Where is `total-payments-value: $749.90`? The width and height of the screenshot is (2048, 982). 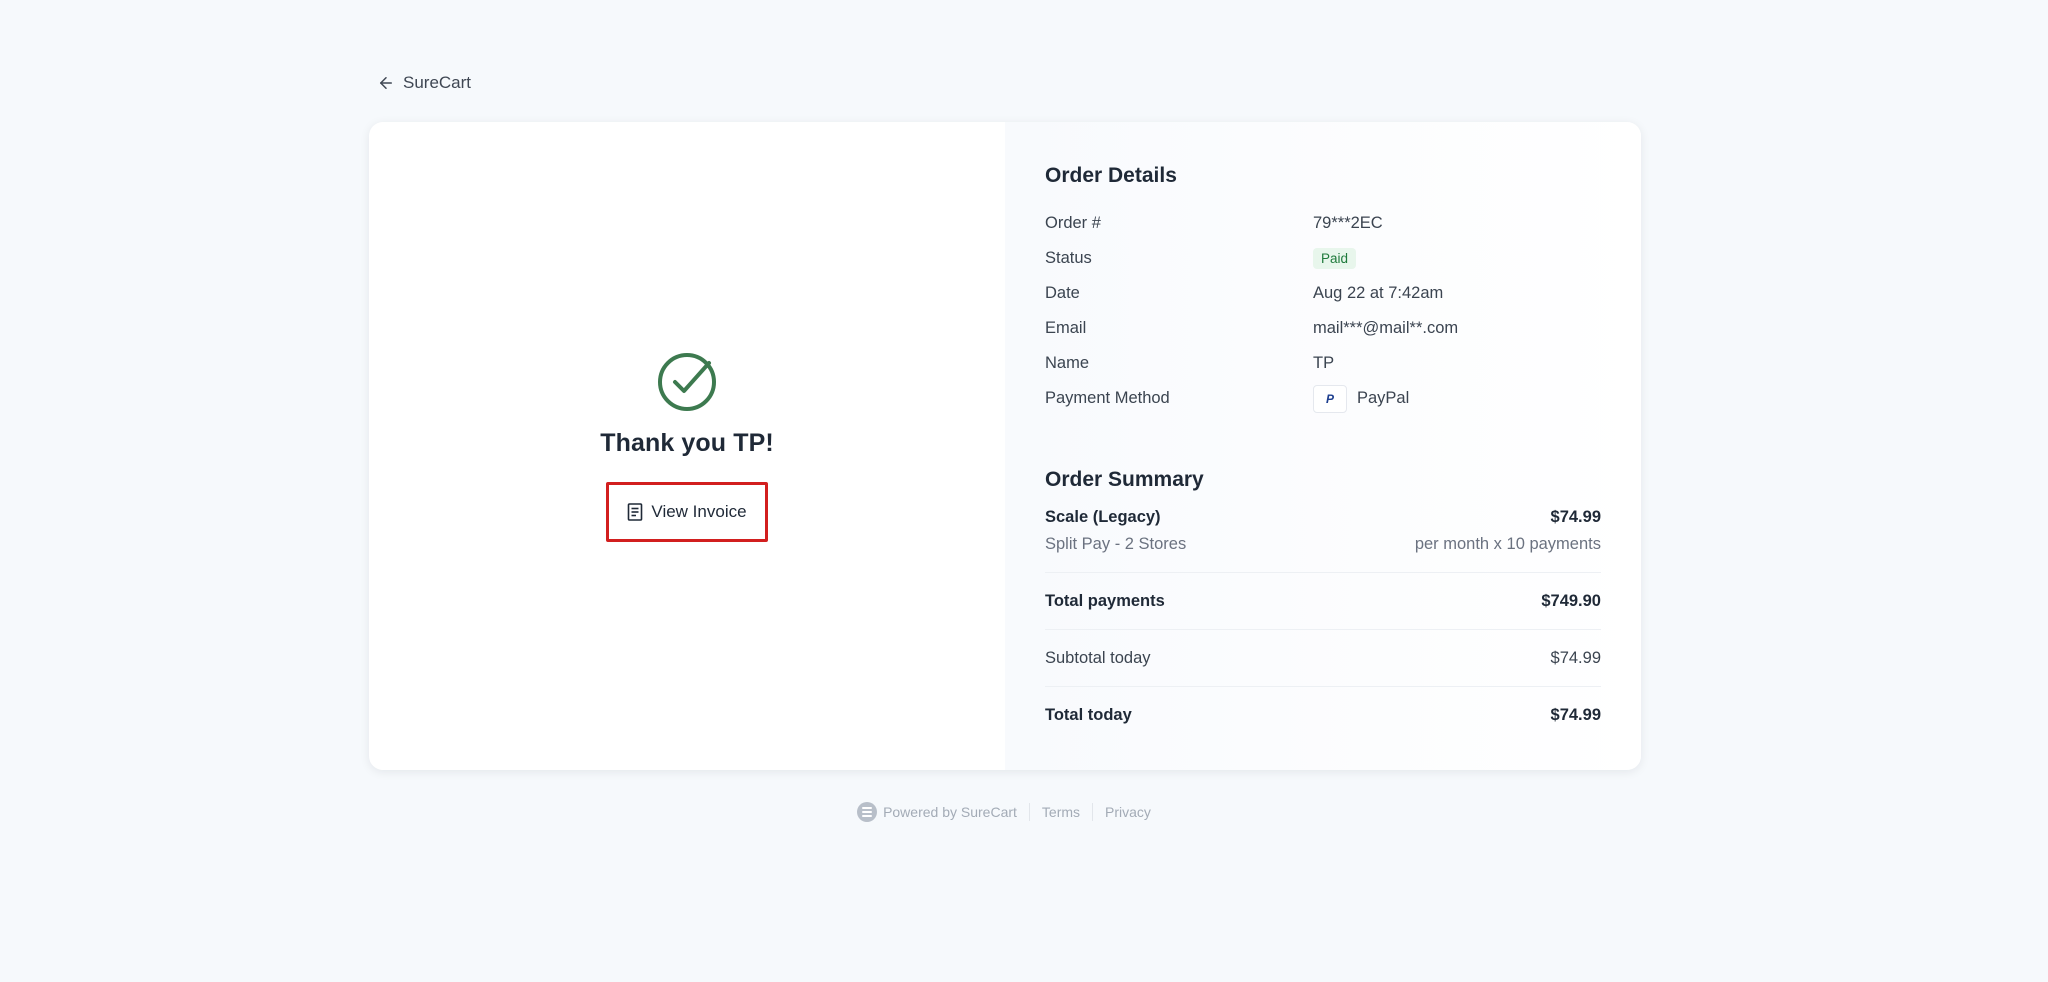
total-payments-value: $749.90 is located at coordinates (1571, 600).